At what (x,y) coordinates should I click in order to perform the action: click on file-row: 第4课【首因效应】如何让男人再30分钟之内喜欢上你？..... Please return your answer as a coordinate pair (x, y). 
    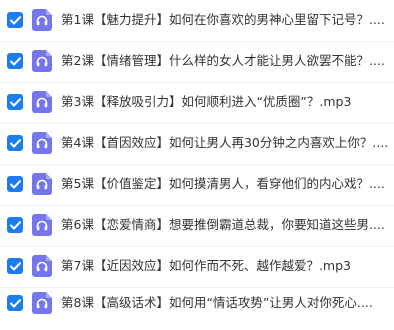
    Looking at the image, I should click on (197, 143).